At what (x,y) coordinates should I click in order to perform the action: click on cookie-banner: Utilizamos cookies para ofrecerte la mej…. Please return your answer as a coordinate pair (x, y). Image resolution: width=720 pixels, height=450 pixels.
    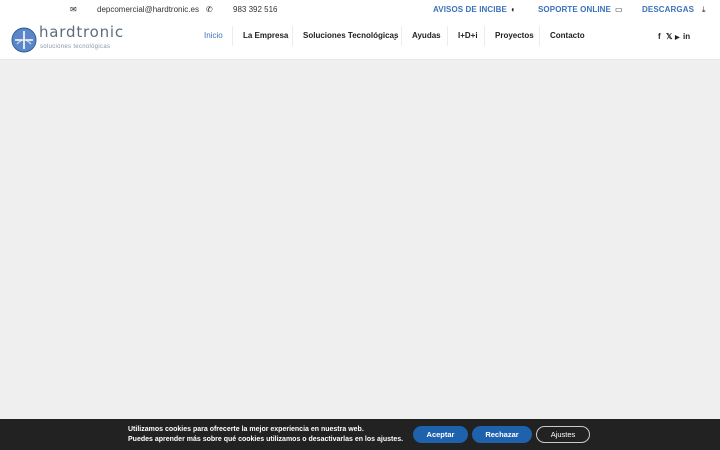
    Looking at the image, I should click on (360, 434).